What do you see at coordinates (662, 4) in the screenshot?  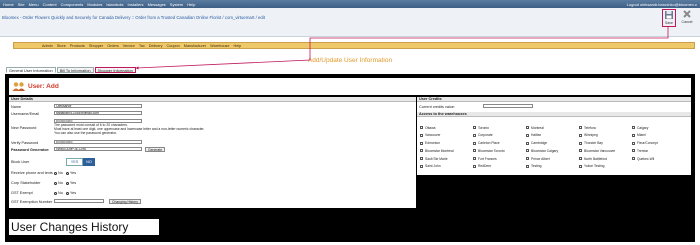 I see `logout-link: Logout oleksandr.baroshko@bloomex.c` at bounding box center [662, 4].